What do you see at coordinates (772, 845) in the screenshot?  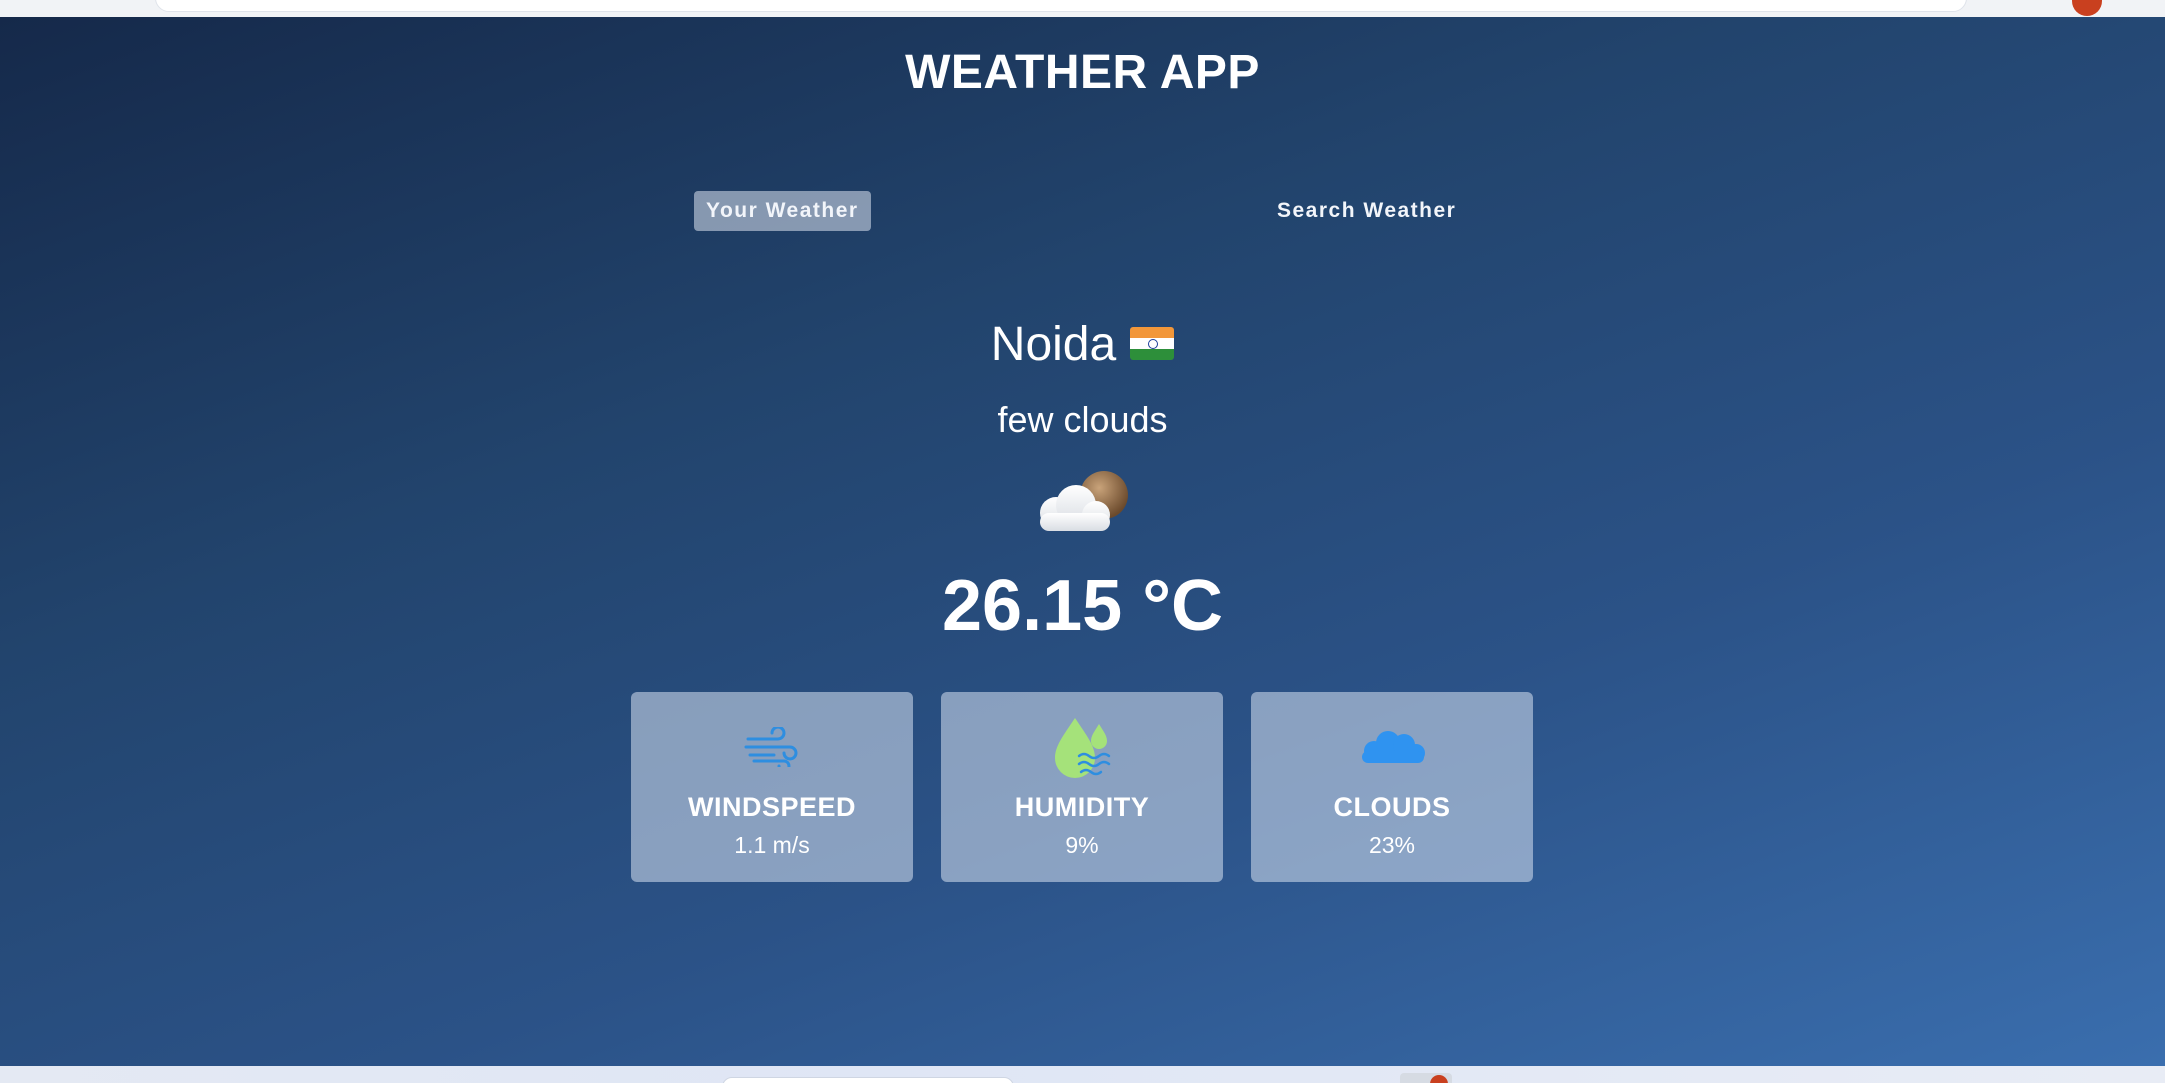 I see `windspeed-value: 1.1 m/s` at bounding box center [772, 845].